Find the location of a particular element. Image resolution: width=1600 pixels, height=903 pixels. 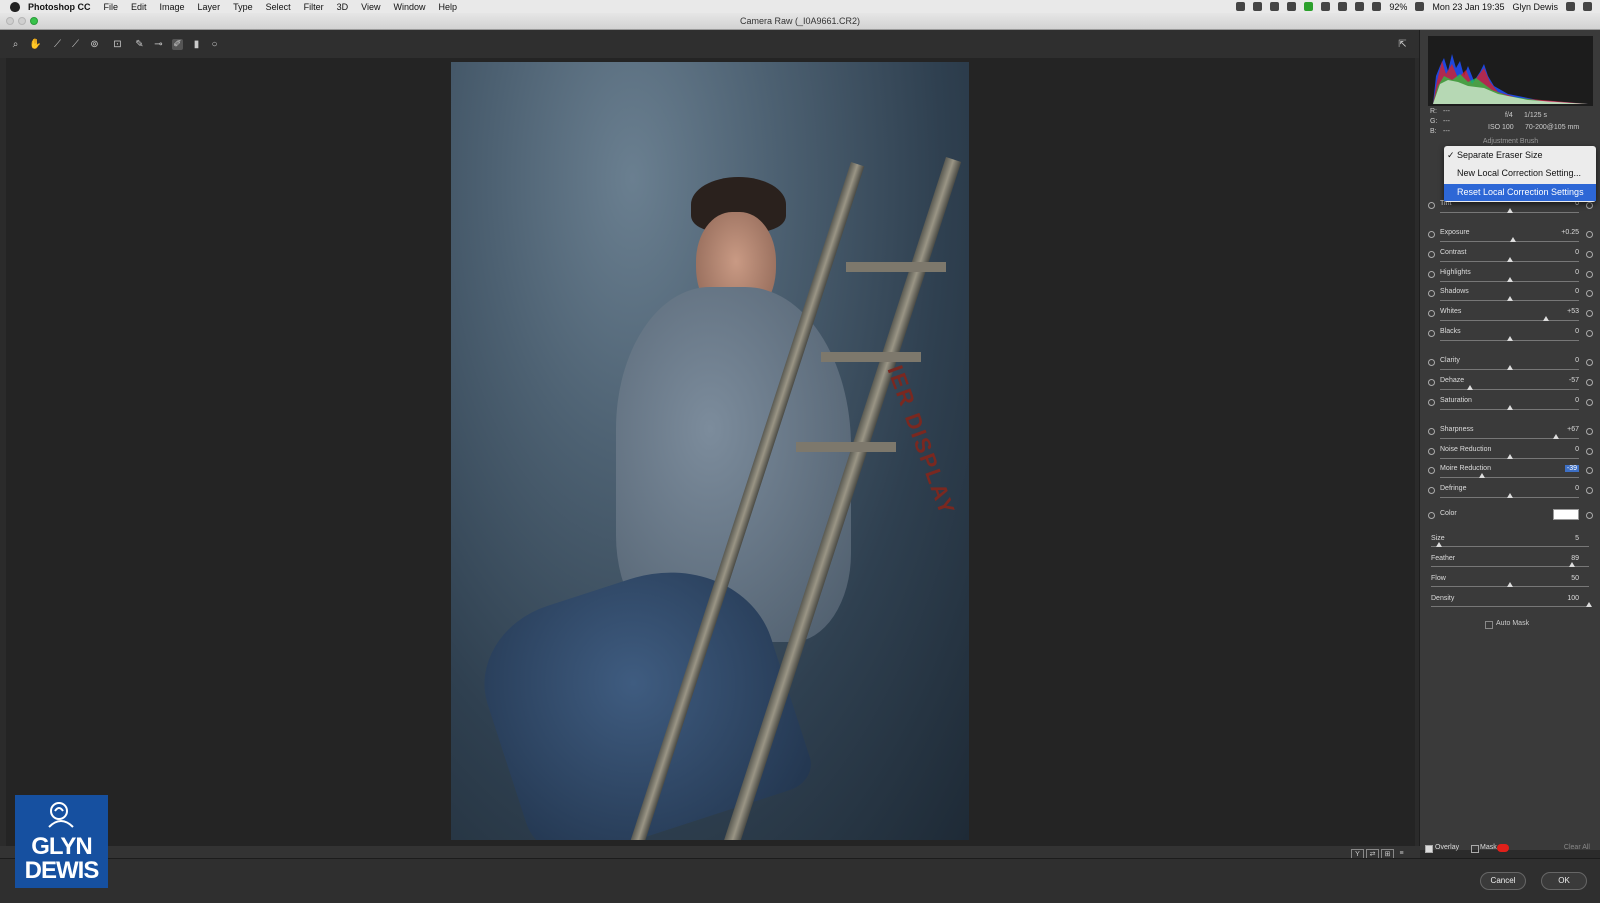

menu-image: Image is located at coordinates (172, 7).